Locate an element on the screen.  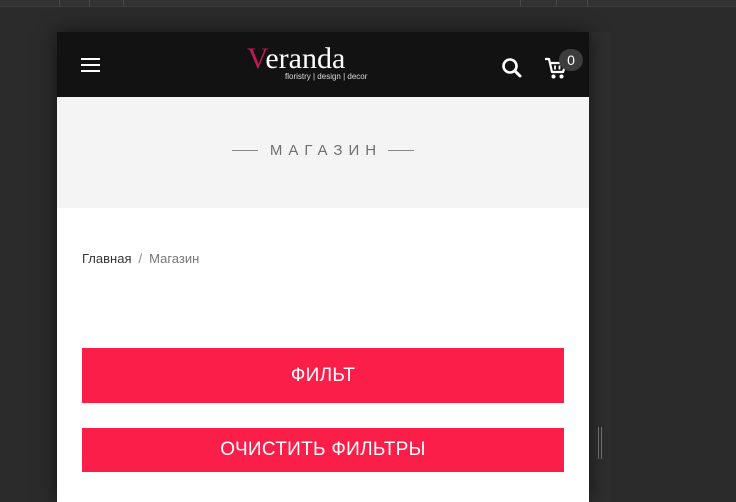
breadcrumb-current: Магазин is located at coordinates (174, 258).